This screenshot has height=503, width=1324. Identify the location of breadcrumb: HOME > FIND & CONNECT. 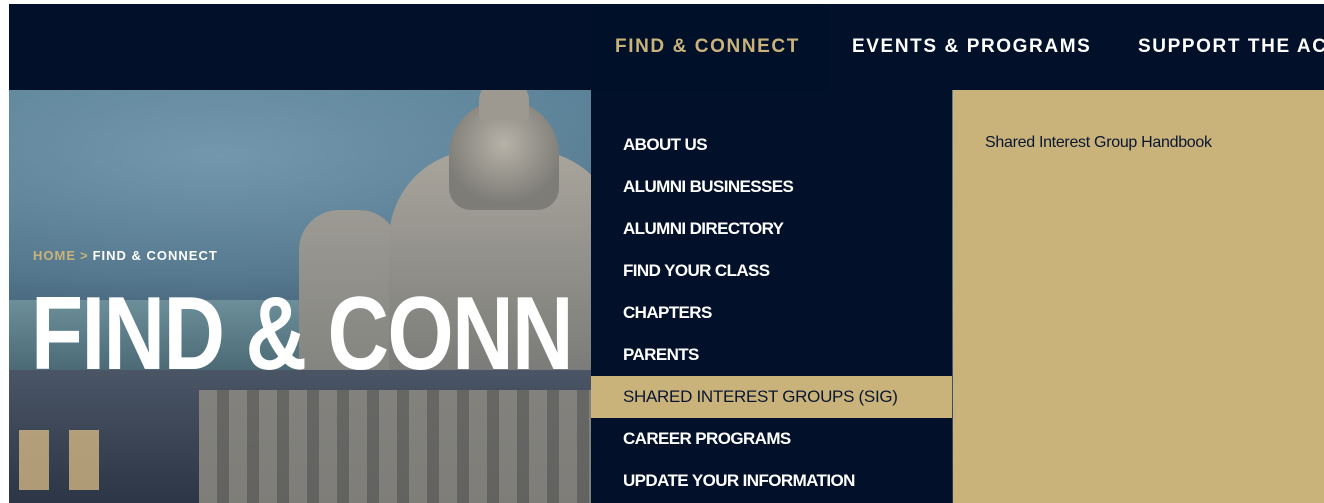
(125, 255).